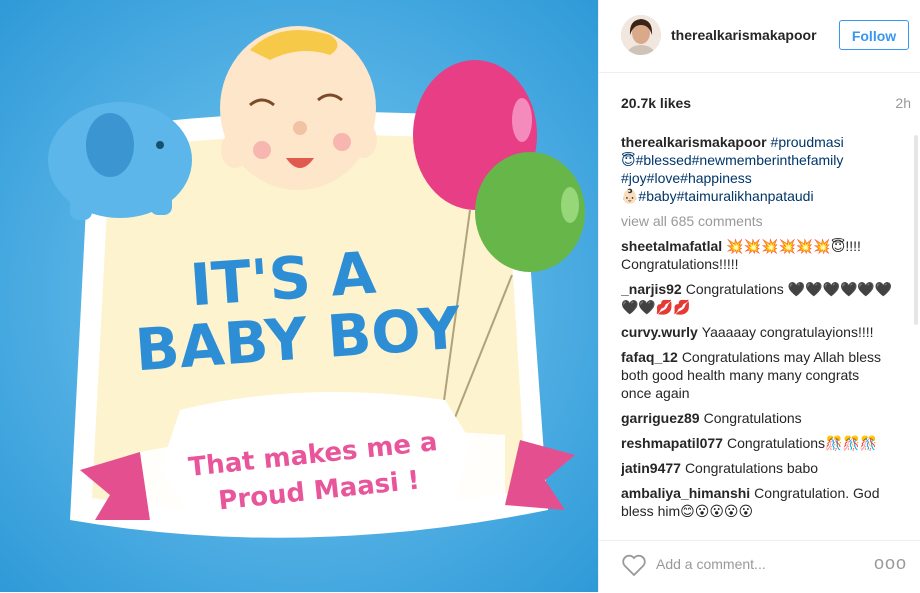 The image size is (920, 593). I want to click on avatar, so click(641, 35).